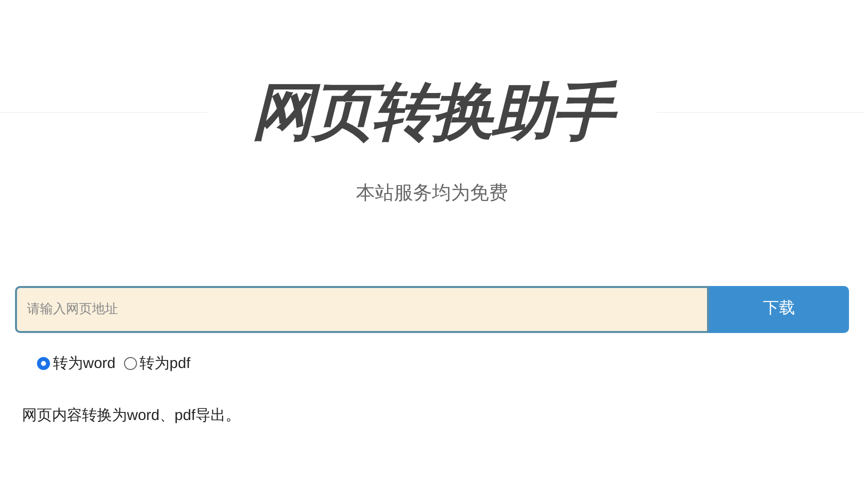 The image size is (864, 482). I want to click on description: 网页内容转换为word、pdf导出。, so click(132, 416).